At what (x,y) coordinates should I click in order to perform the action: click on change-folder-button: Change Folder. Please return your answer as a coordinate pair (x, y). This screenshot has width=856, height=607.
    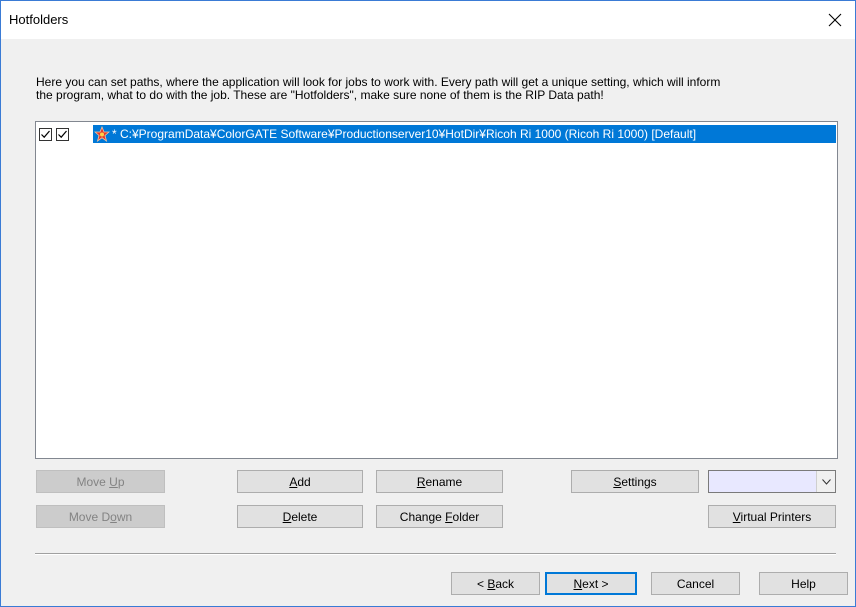
    Looking at the image, I should click on (439, 516).